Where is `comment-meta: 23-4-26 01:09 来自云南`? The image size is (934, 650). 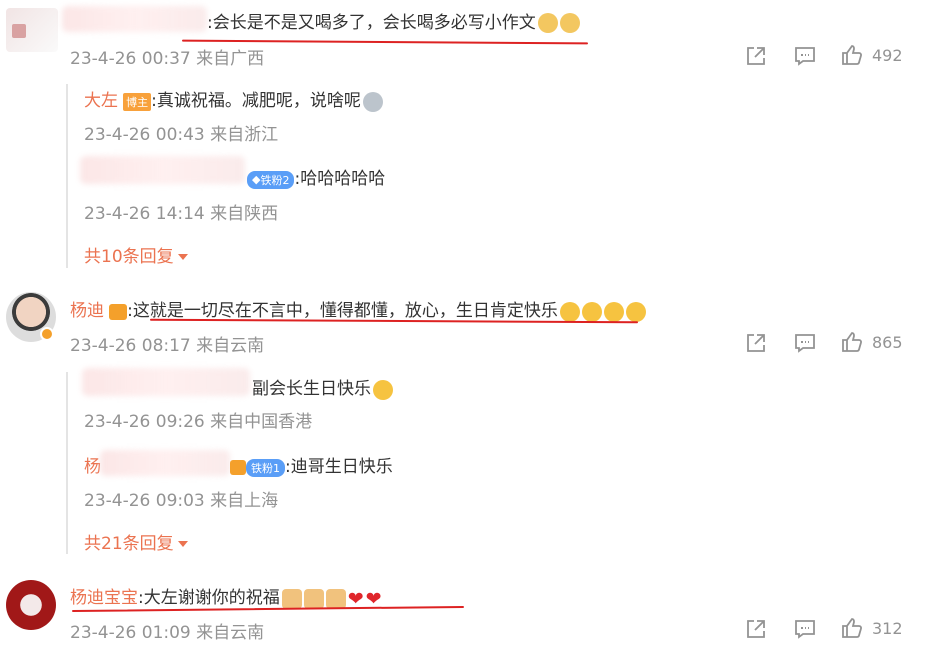 comment-meta: 23-4-26 01:09 来自云南 is located at coordinates (167, 633).